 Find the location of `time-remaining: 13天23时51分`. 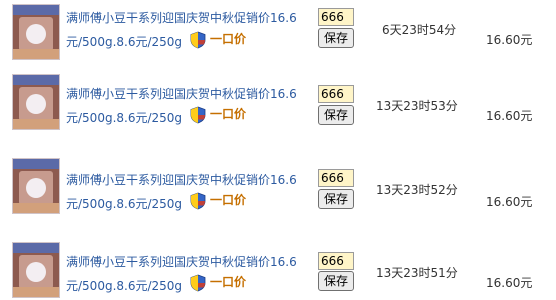

time-remaining: 13天23时51分 is located at coordinates (417, 273).